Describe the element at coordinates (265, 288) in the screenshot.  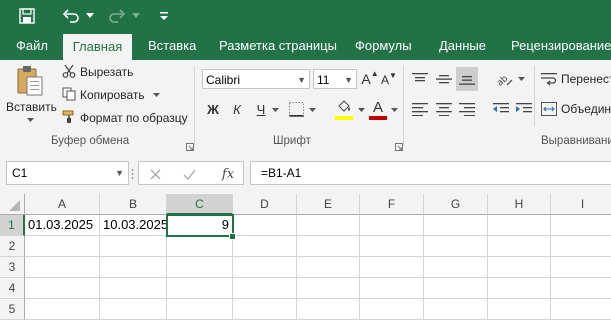
I see `cell-d4` at that location.